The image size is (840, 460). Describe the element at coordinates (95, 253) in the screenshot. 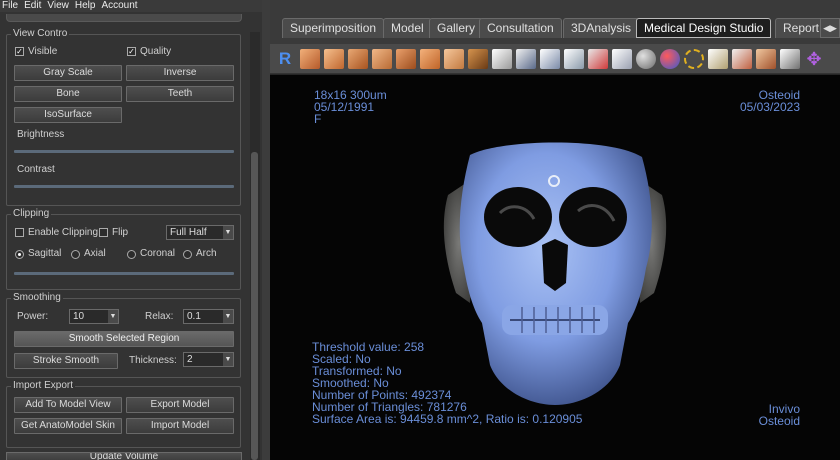

I see `axial-label: Axial` at that location.